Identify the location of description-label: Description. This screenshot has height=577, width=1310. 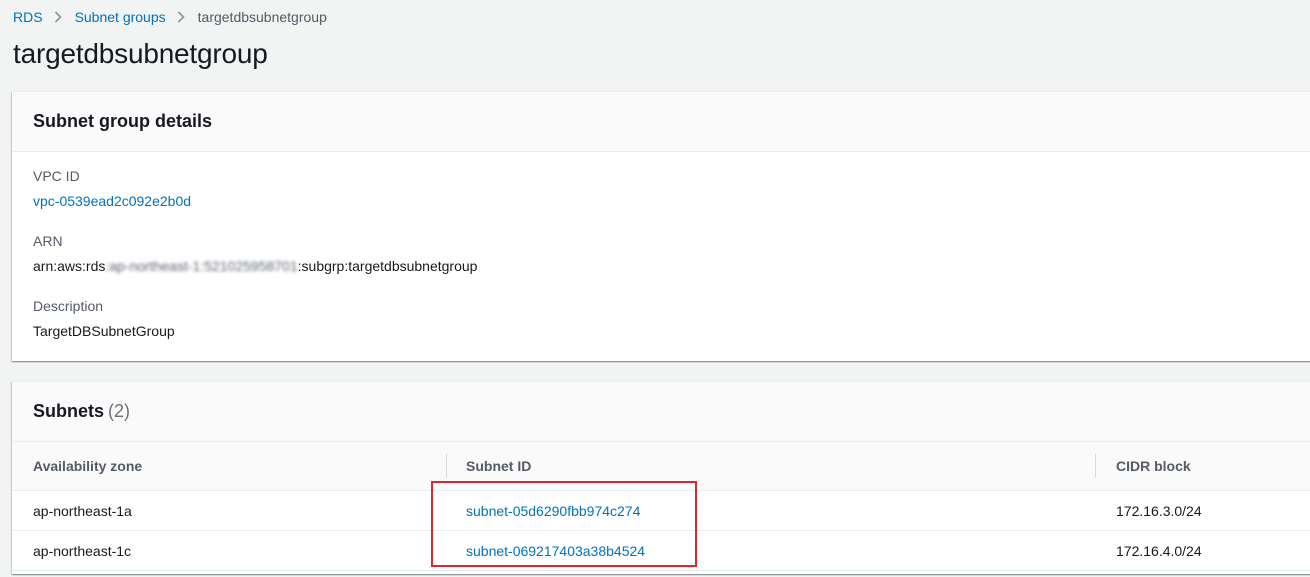
(68, 306).